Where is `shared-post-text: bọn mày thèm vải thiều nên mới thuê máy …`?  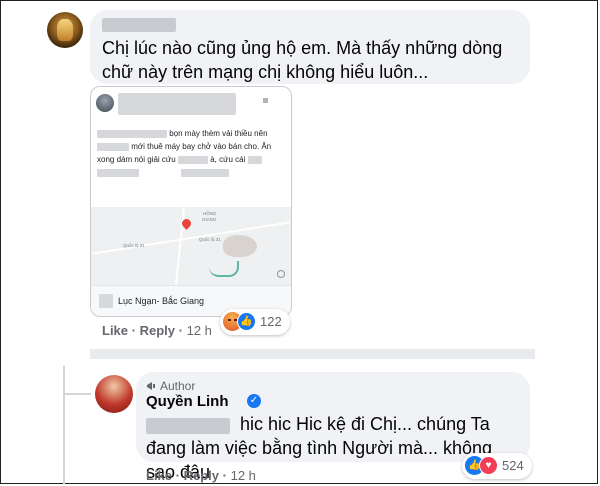 shared-post-text: bọn mày thèm vải thiều nên mới thuê máy … is located at coordinates (191, 153).